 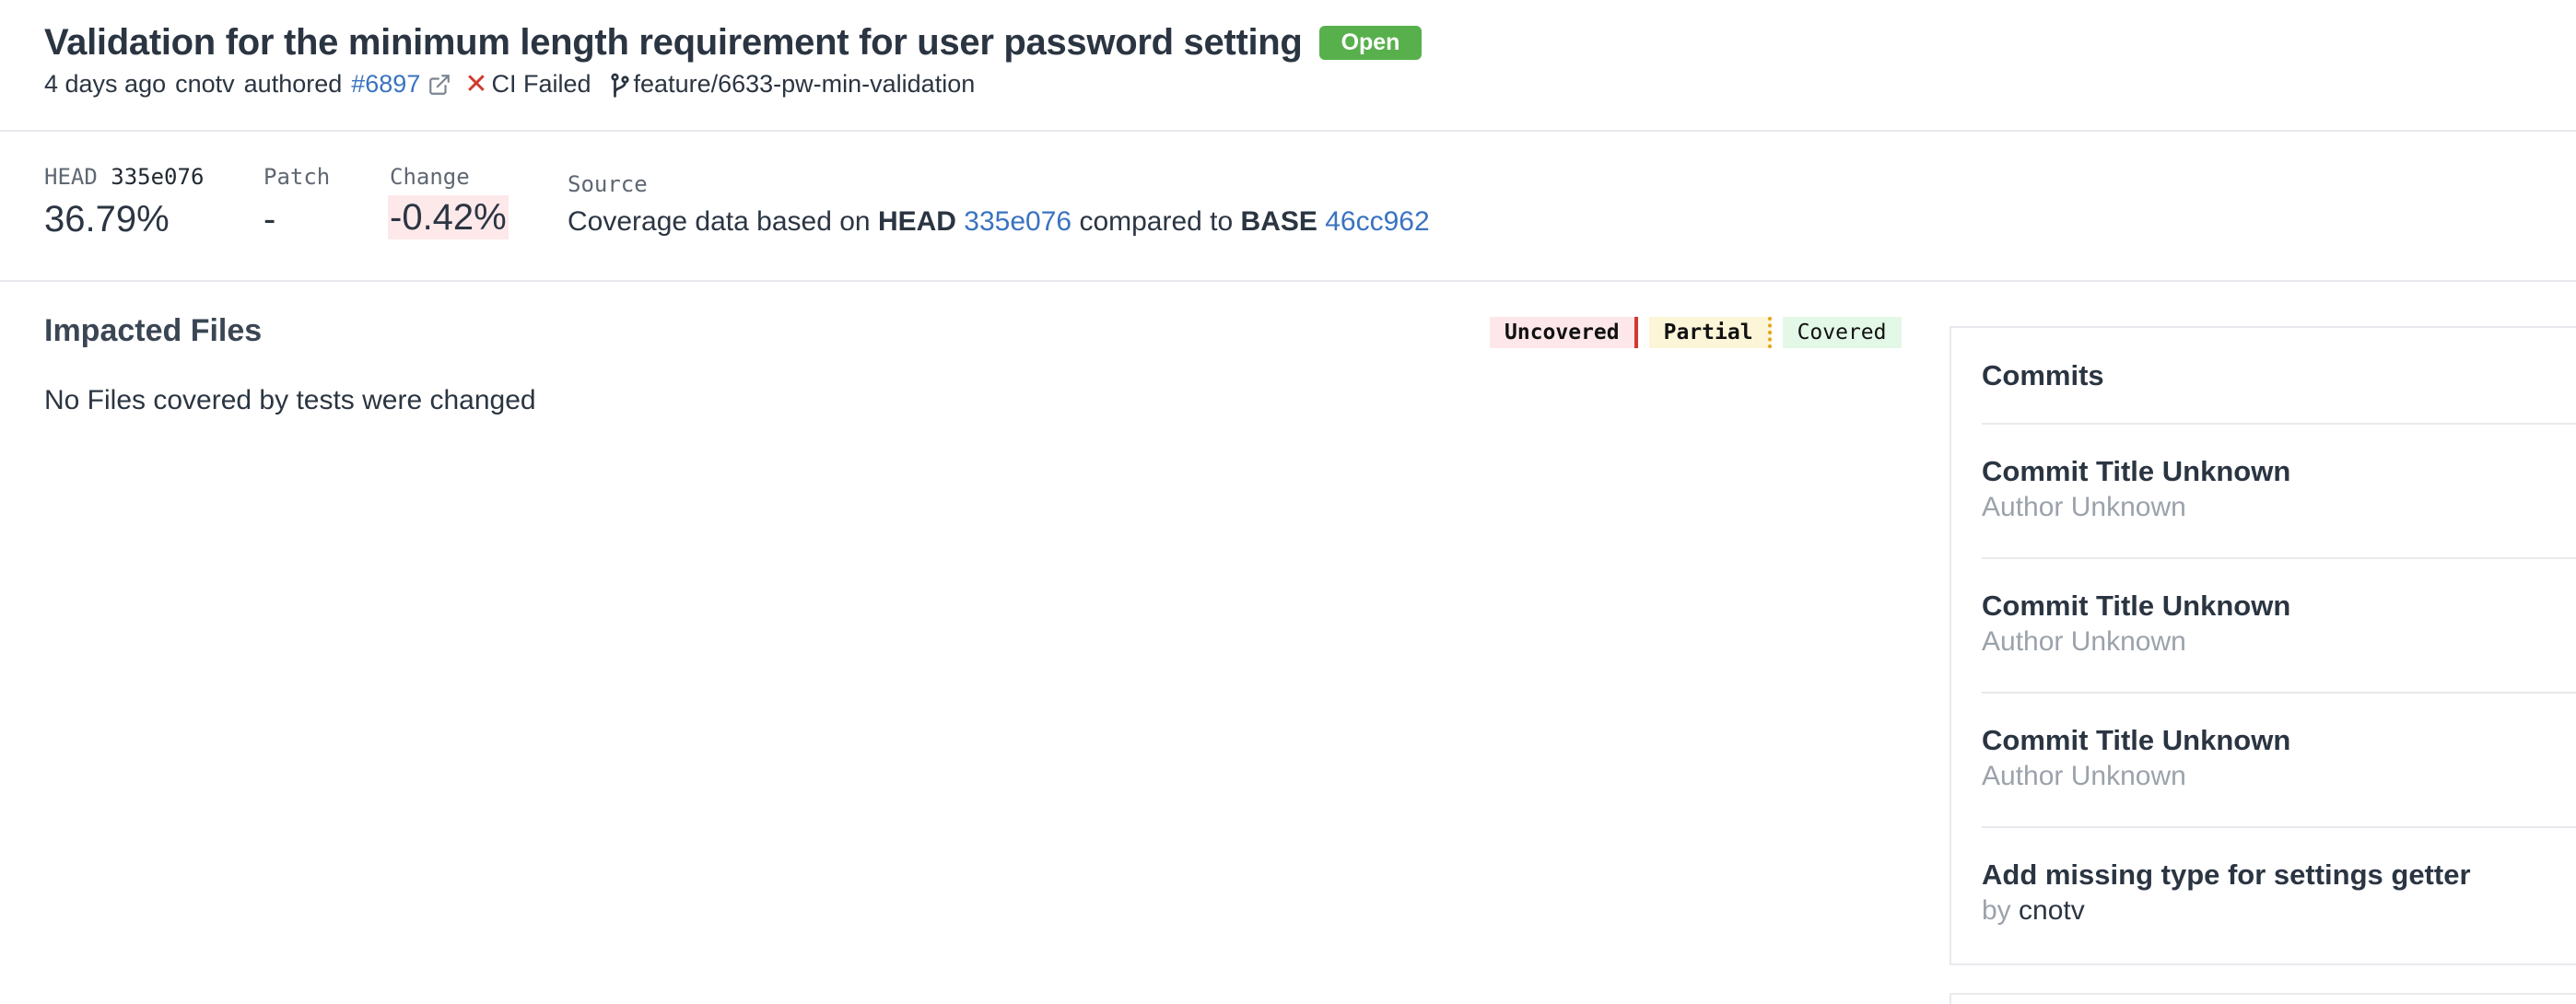 I want to click on patch-value: -, so click(x=269, y=219).